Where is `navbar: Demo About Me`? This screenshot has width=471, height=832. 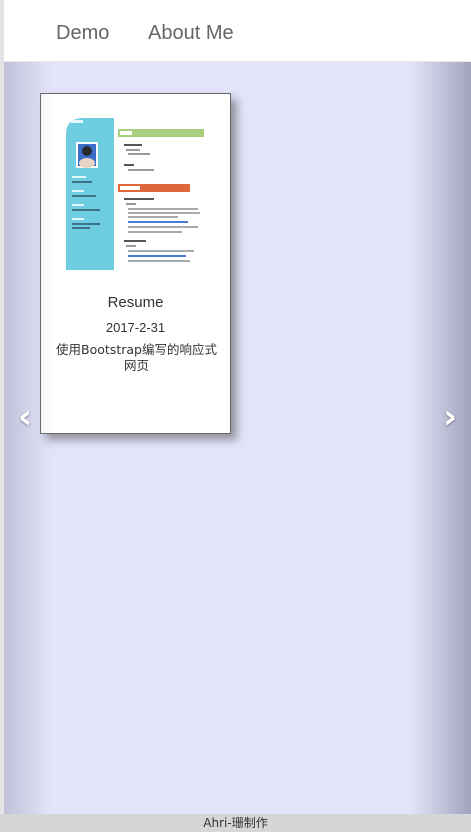 navbar: Demo About Me is located at coordinates (237, 31).